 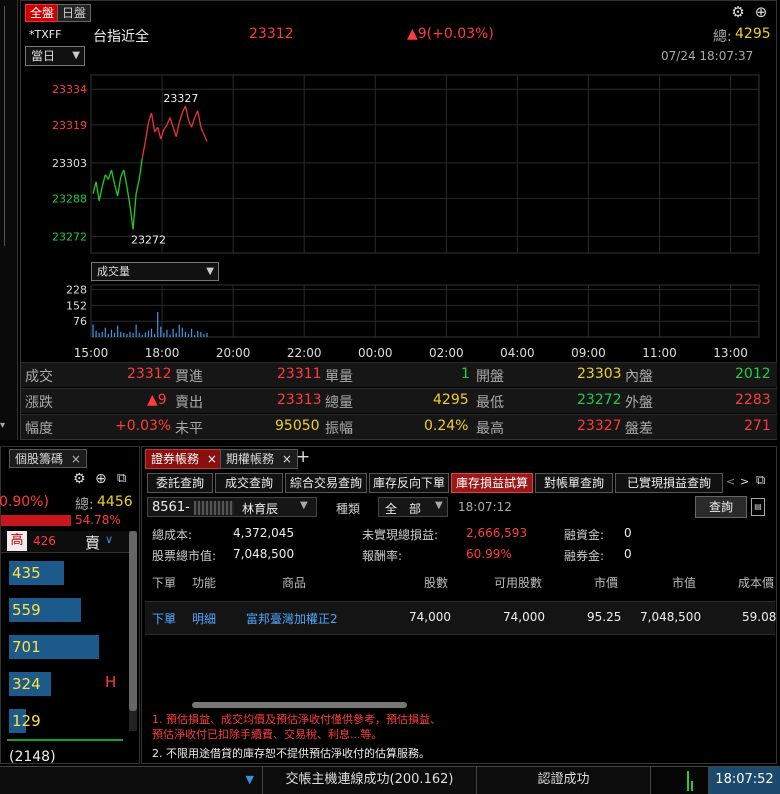 What do you see at coordinates (172, 535) in the screenshot?
I see `cost-label: 總成本:` at bounding box center [172, 535].